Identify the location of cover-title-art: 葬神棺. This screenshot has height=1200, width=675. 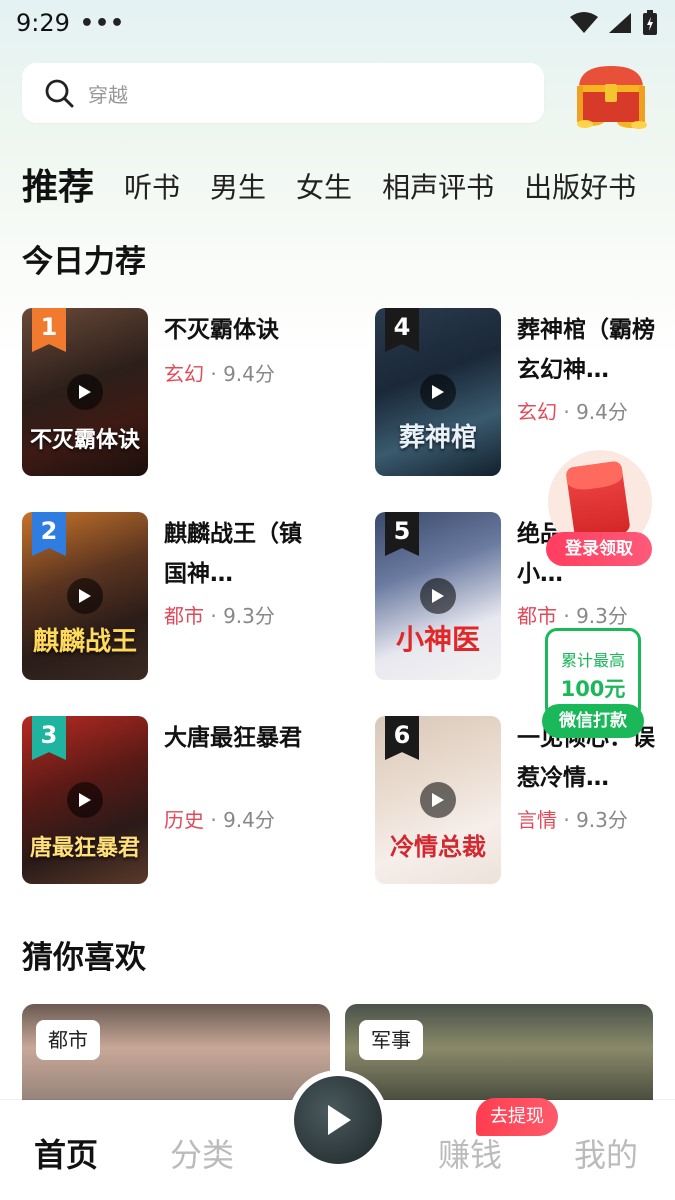
(437, 438).